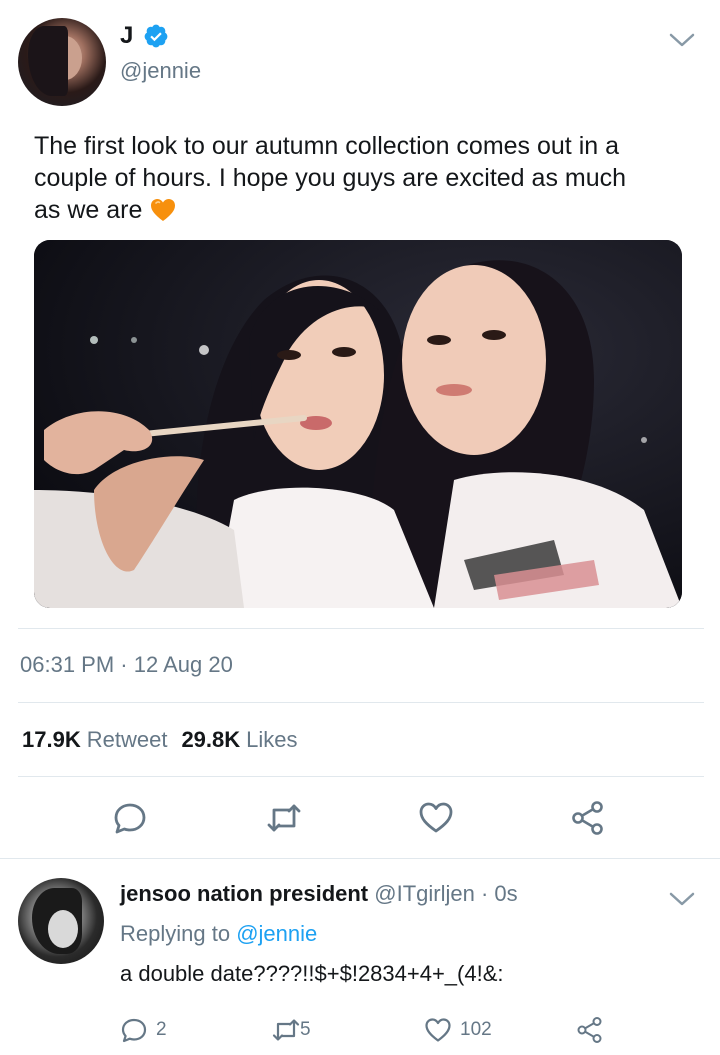  I want to click on author-handle: @jennie, so click(160, 71).